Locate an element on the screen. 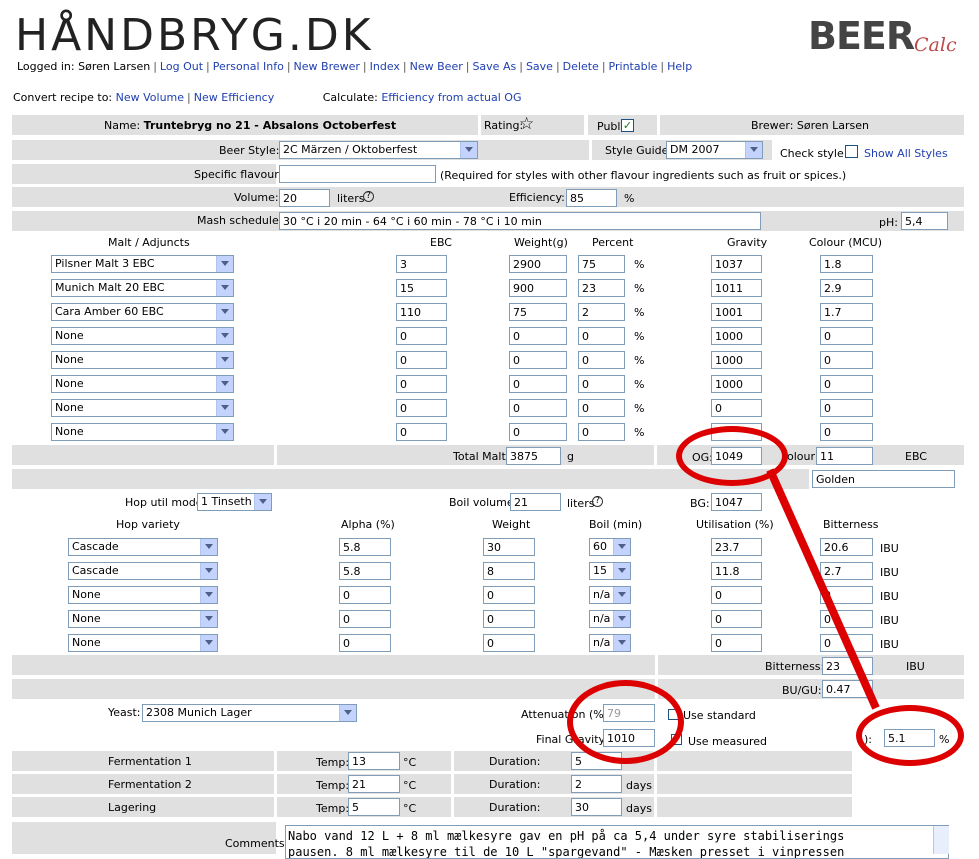 The image size is (979, 859). yeast-select: 2308 Munich Lager is located at coordinates (249, 713).